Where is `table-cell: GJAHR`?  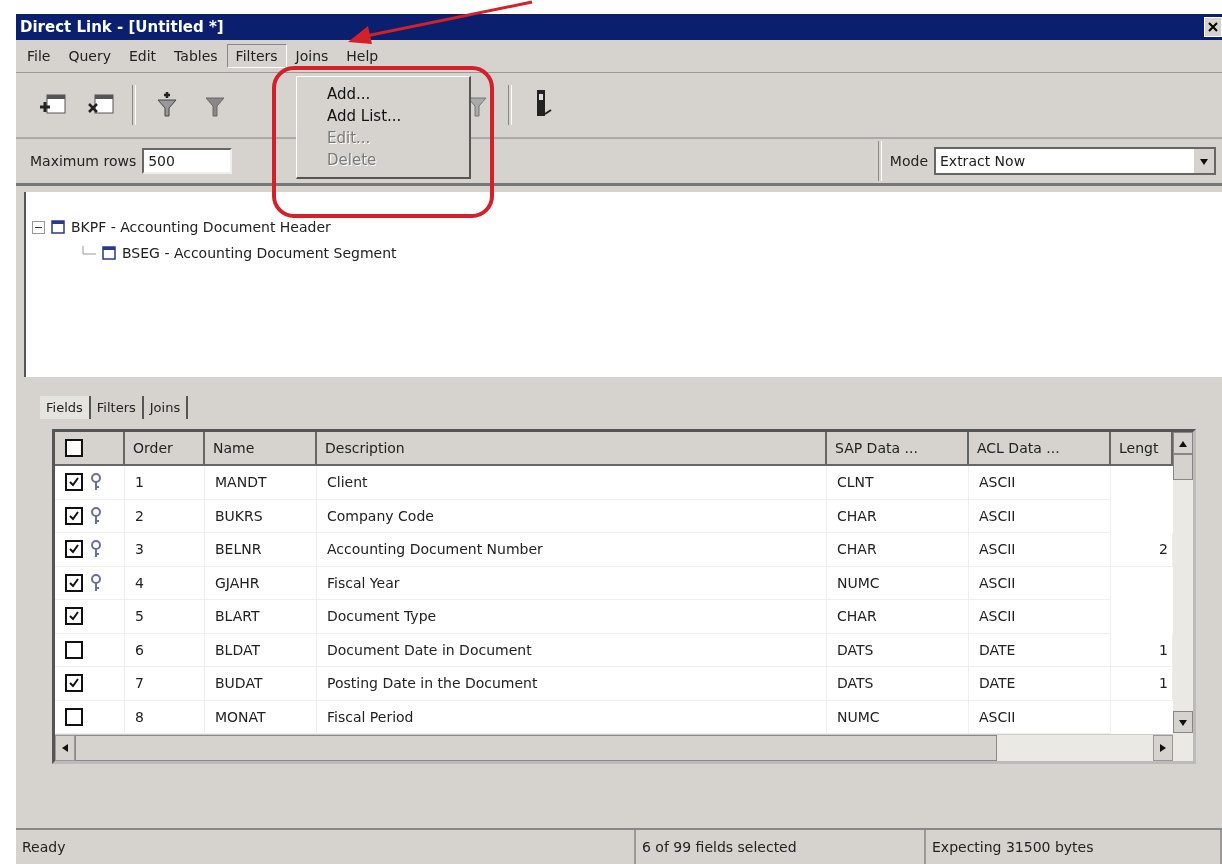
table-cell: GJAHR is located at coordinates (261, 583).